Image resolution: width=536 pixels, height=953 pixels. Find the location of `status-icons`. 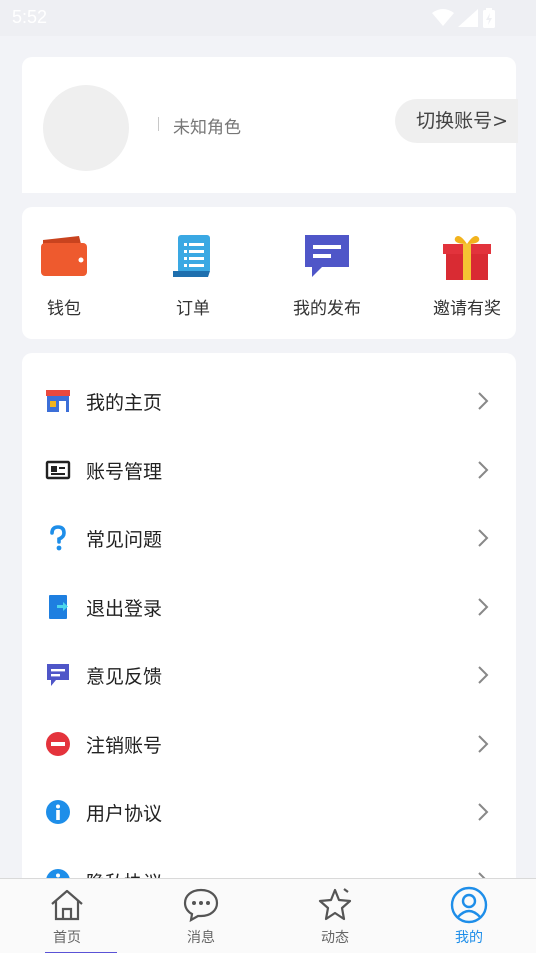

status-icons is located at coordinates (464, 18).